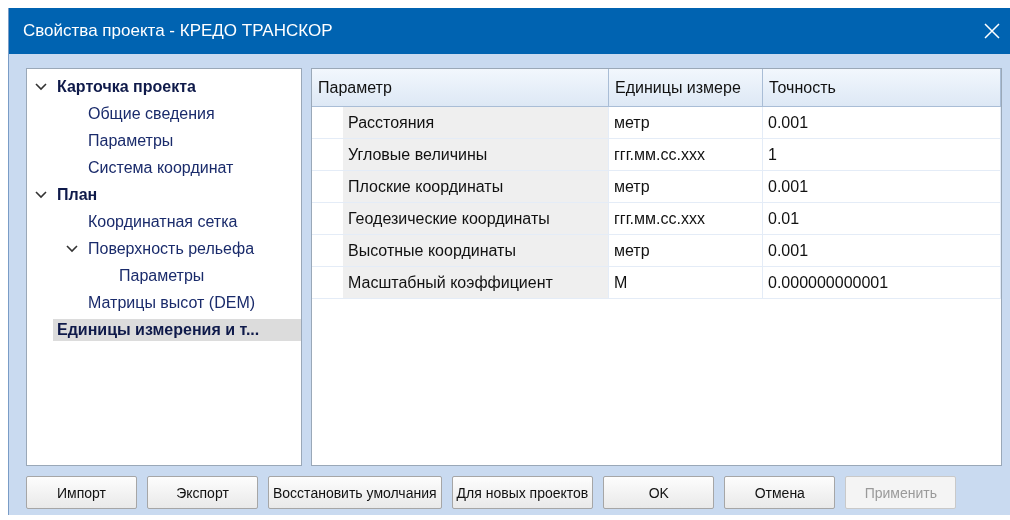 This screenshot has width=1010, height=520. Describe the element at coordinates (355, 492) in the screenshot. I see `dialog-button: Восстановить умолчания` at that location.